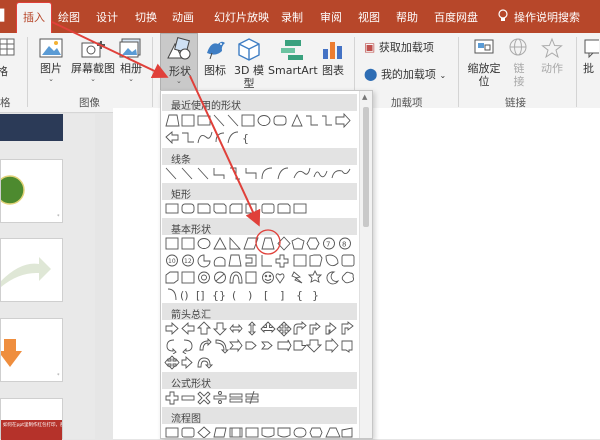 This screenshot has width=600, height=440. Describe the element at coordinates (399, 47) in the screenshot. I see `get-addins-button: ▣ 获取加载项` at that location.